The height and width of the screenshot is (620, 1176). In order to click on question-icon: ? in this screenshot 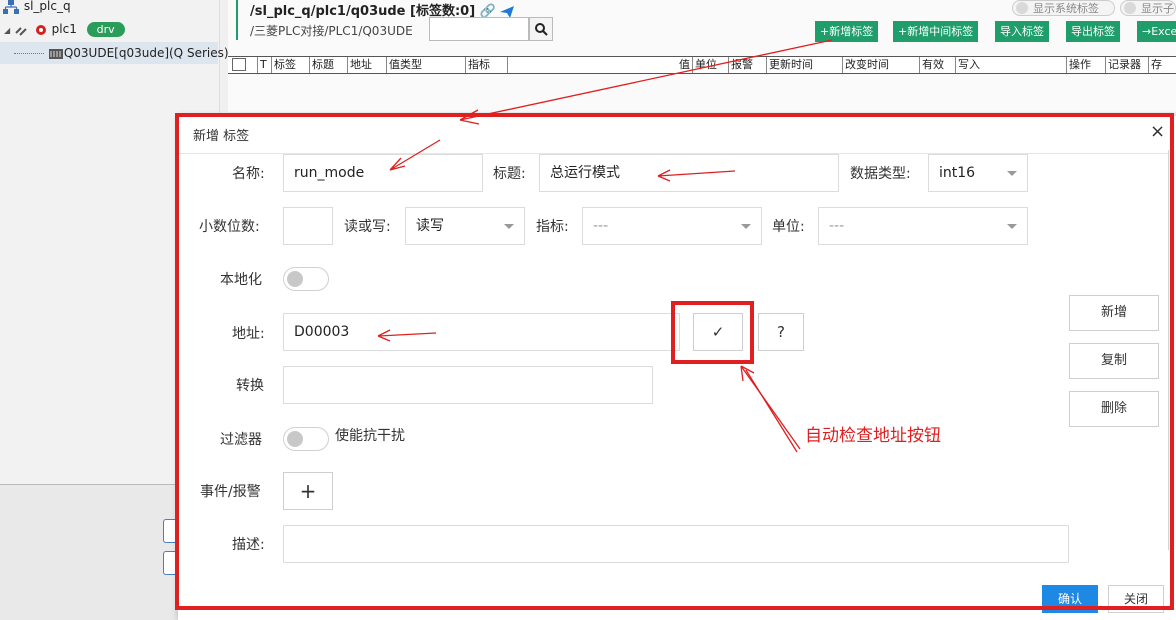, I will do `click(781, 332)`.